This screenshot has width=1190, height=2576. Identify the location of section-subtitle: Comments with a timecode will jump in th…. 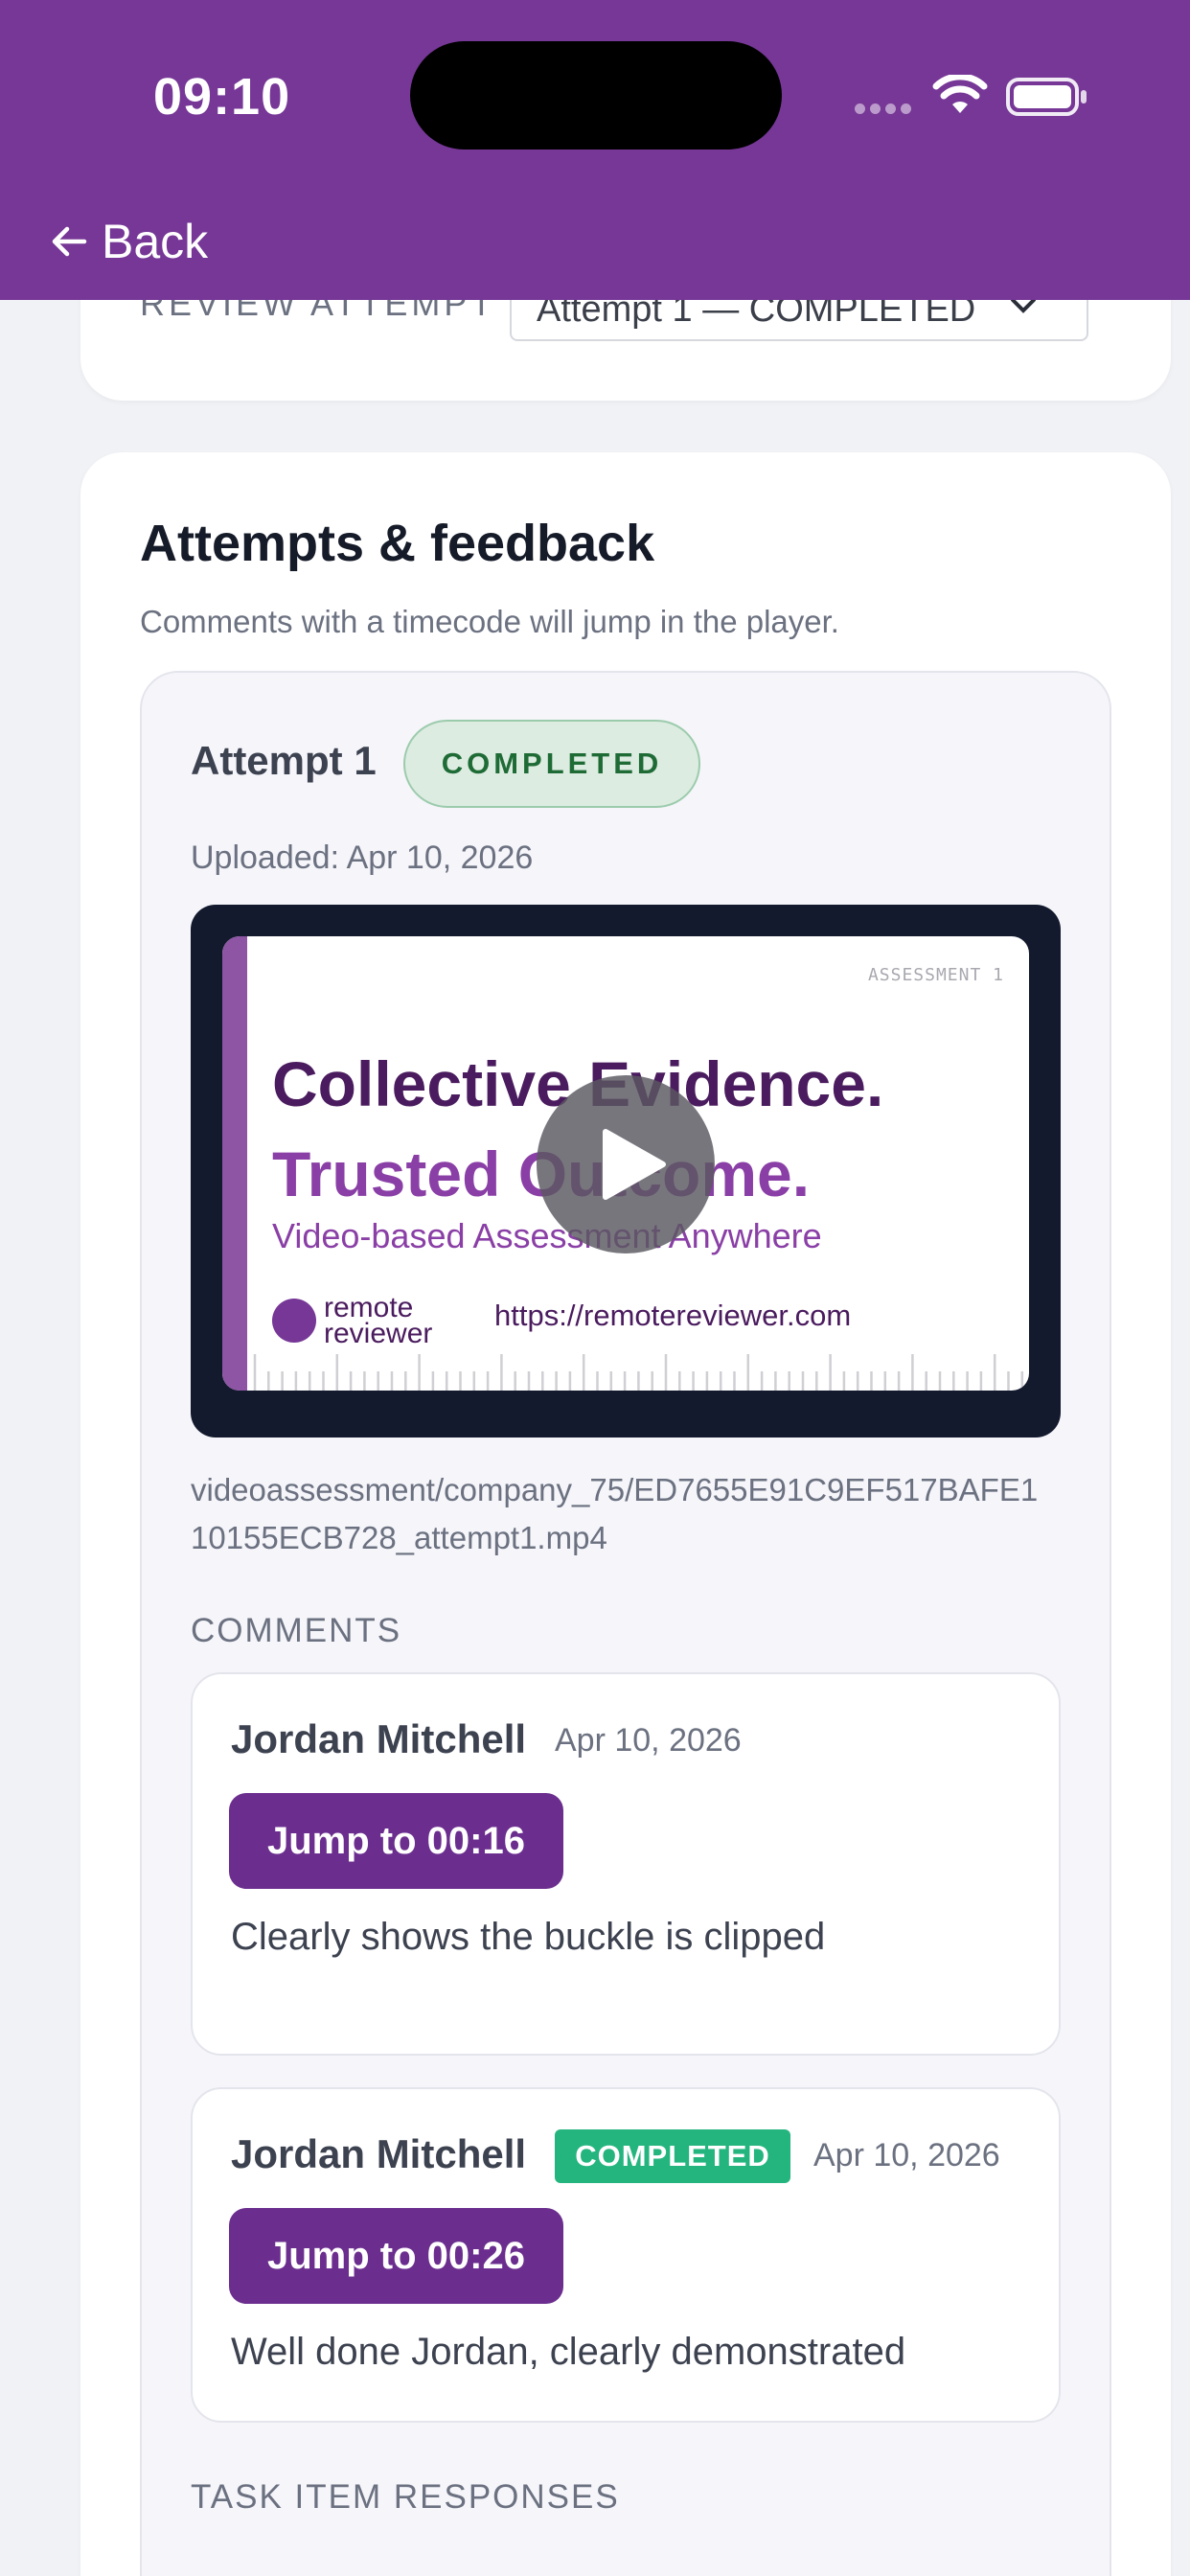
(490, 621).